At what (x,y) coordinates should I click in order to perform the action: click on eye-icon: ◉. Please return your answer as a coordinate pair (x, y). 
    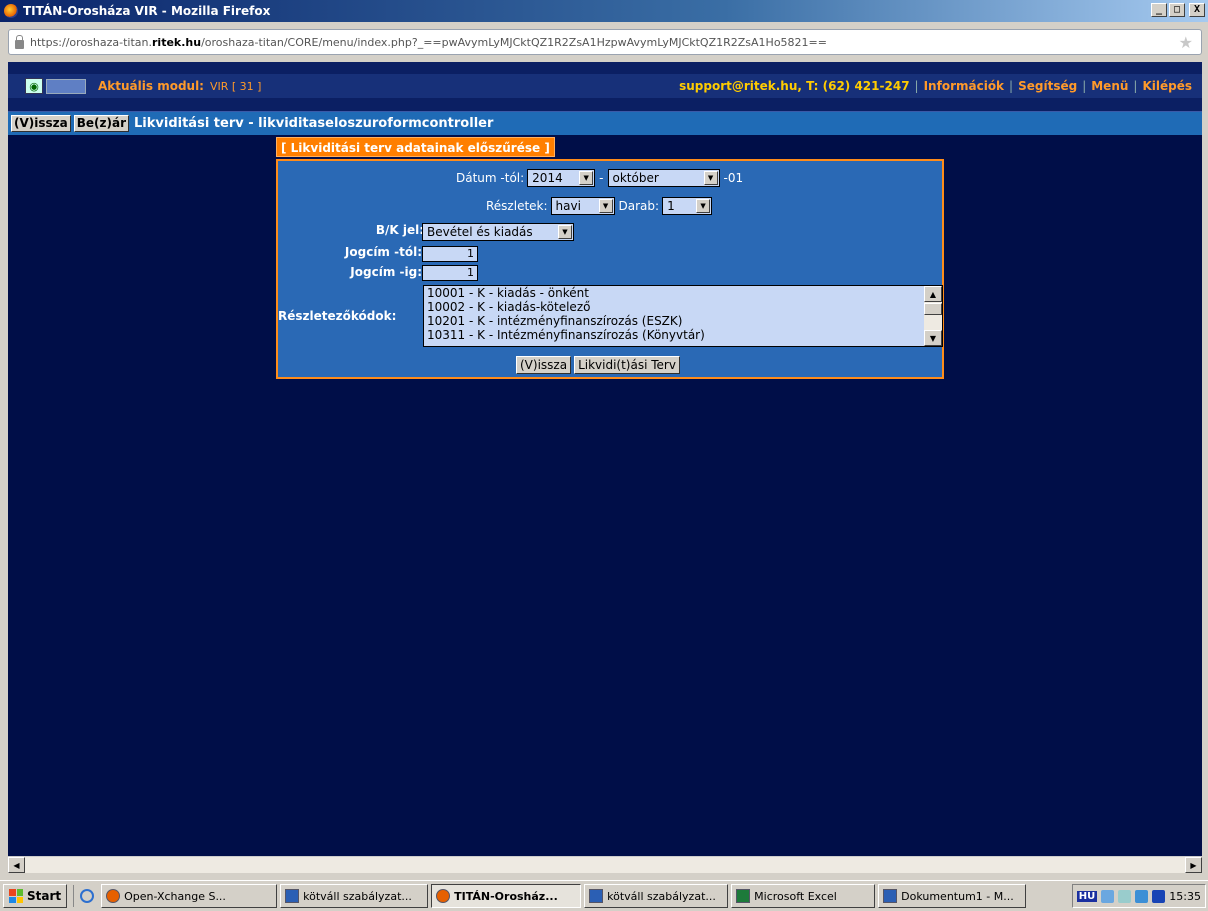
    Looking at the image, I should click on (34, 86).